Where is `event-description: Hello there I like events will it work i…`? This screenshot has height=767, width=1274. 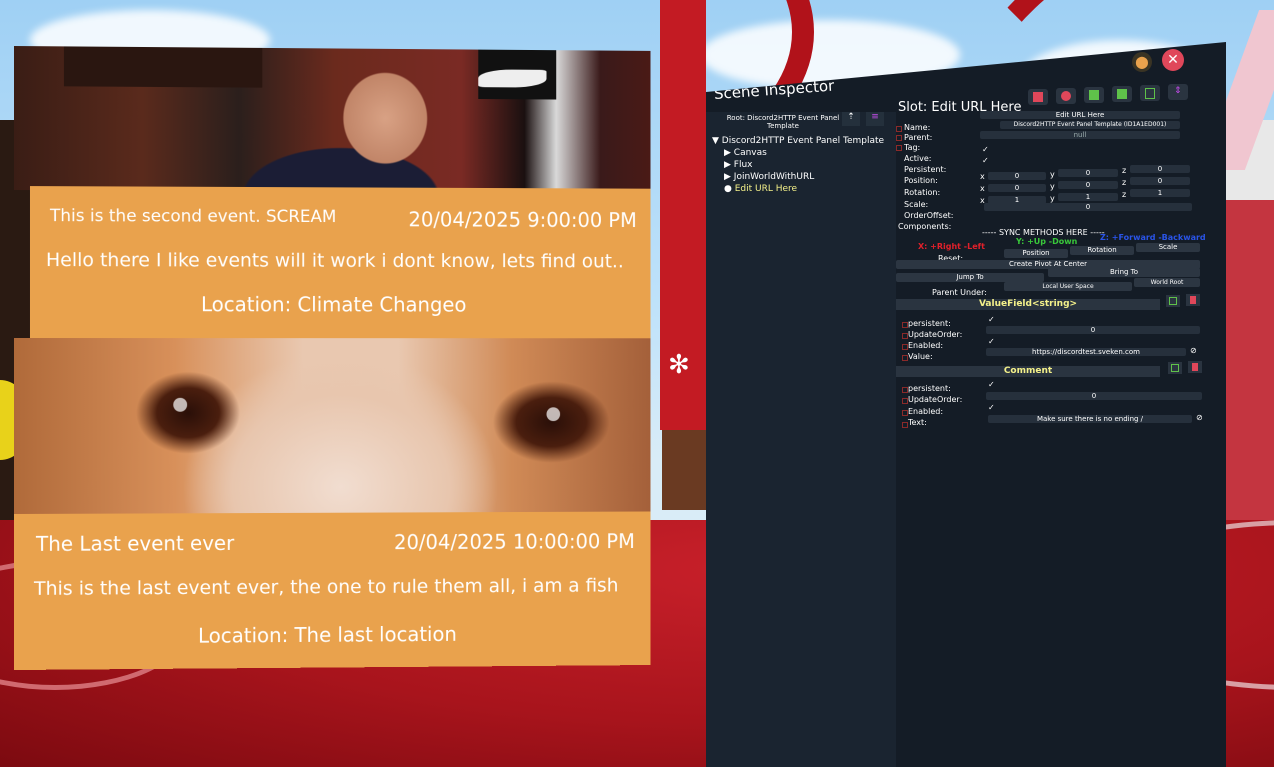
event-description: Hello there I like events will it work i… is located at coordinates (334, 261).